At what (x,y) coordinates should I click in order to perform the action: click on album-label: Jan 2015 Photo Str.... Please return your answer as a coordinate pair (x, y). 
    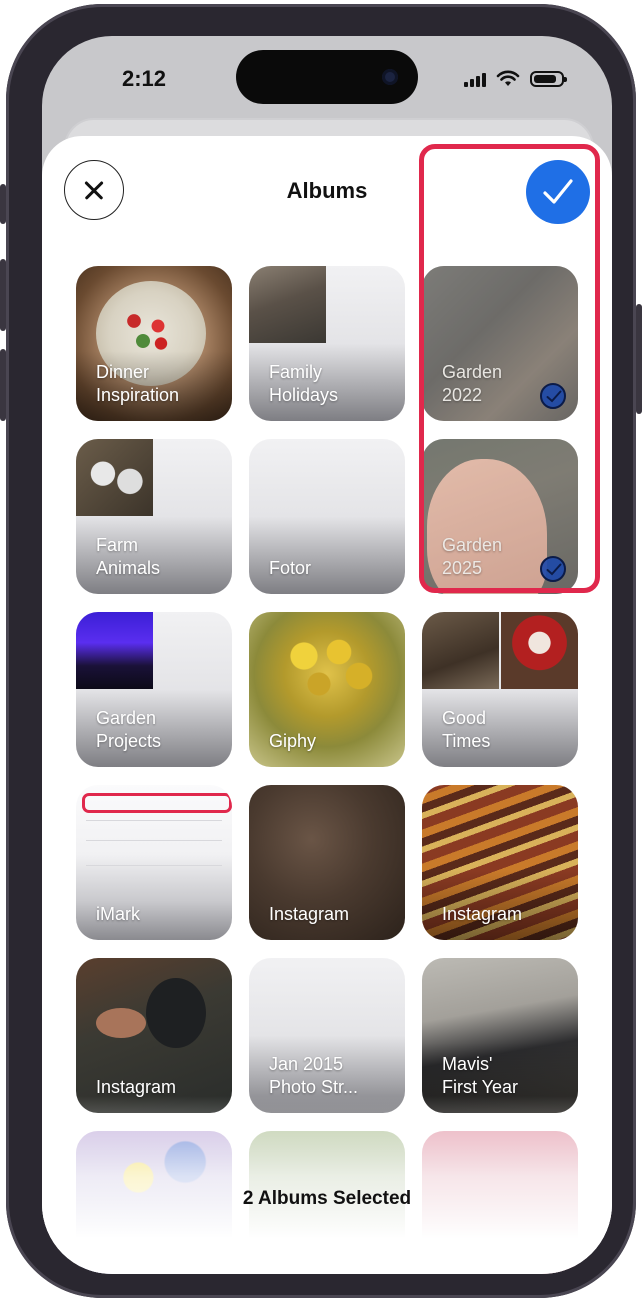
    Looking at the image, I should click on (314, 1075).